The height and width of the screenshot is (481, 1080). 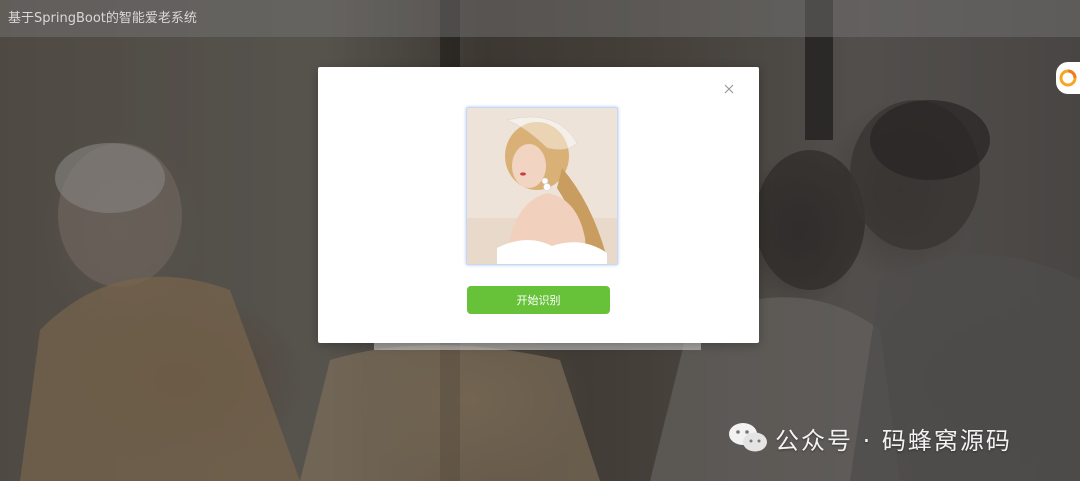 I want to click on close-icon, so click(x=729, y=89).